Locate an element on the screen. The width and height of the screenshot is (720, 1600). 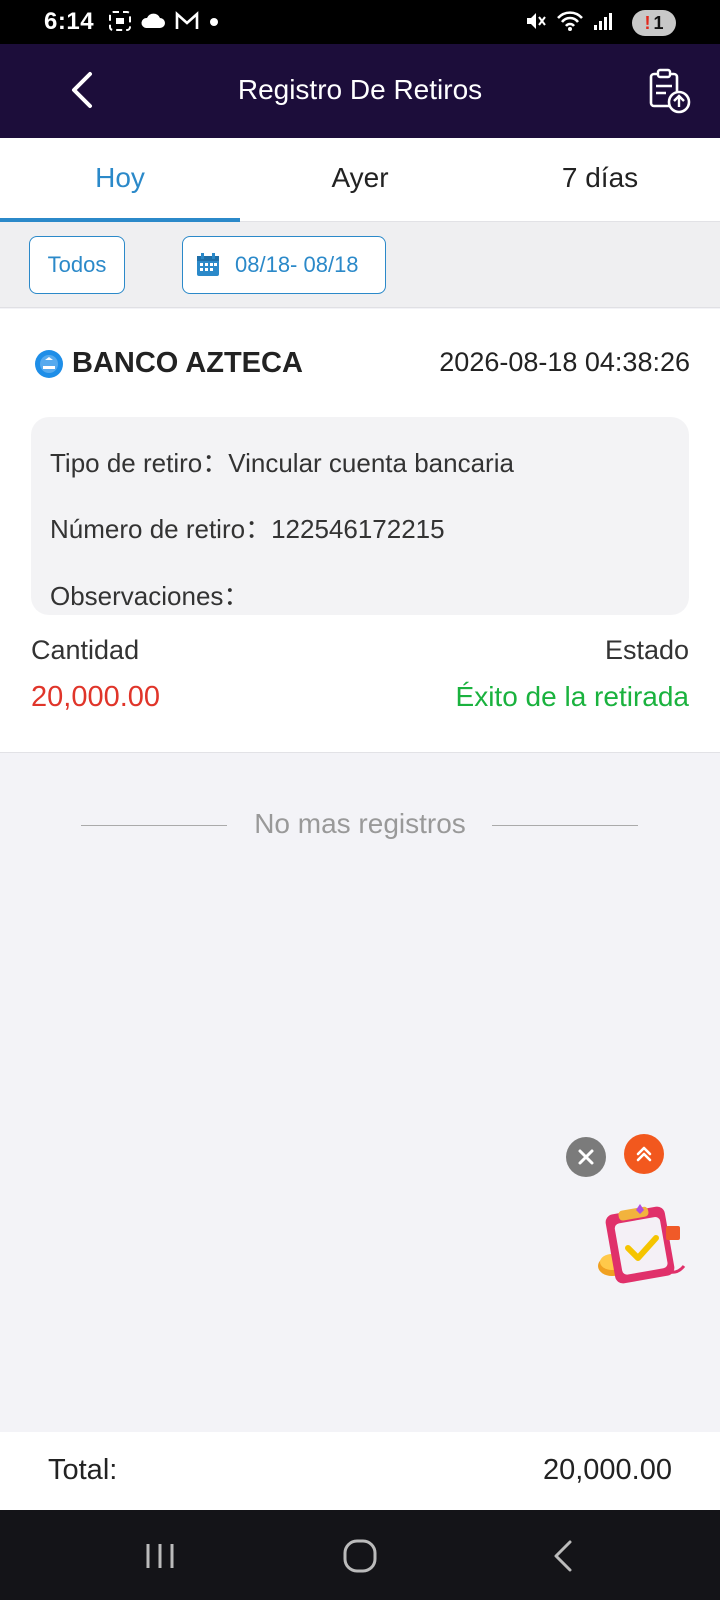
total-label: Total: is located at coordinates (83, 1470).